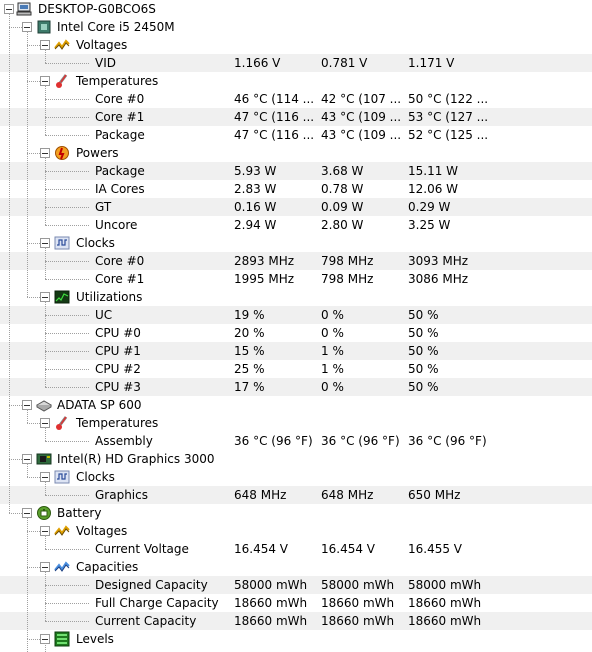  Describe the element at coordinates (332, 387) in the screenshot. I see `sensor-min: 0 %` at that location.